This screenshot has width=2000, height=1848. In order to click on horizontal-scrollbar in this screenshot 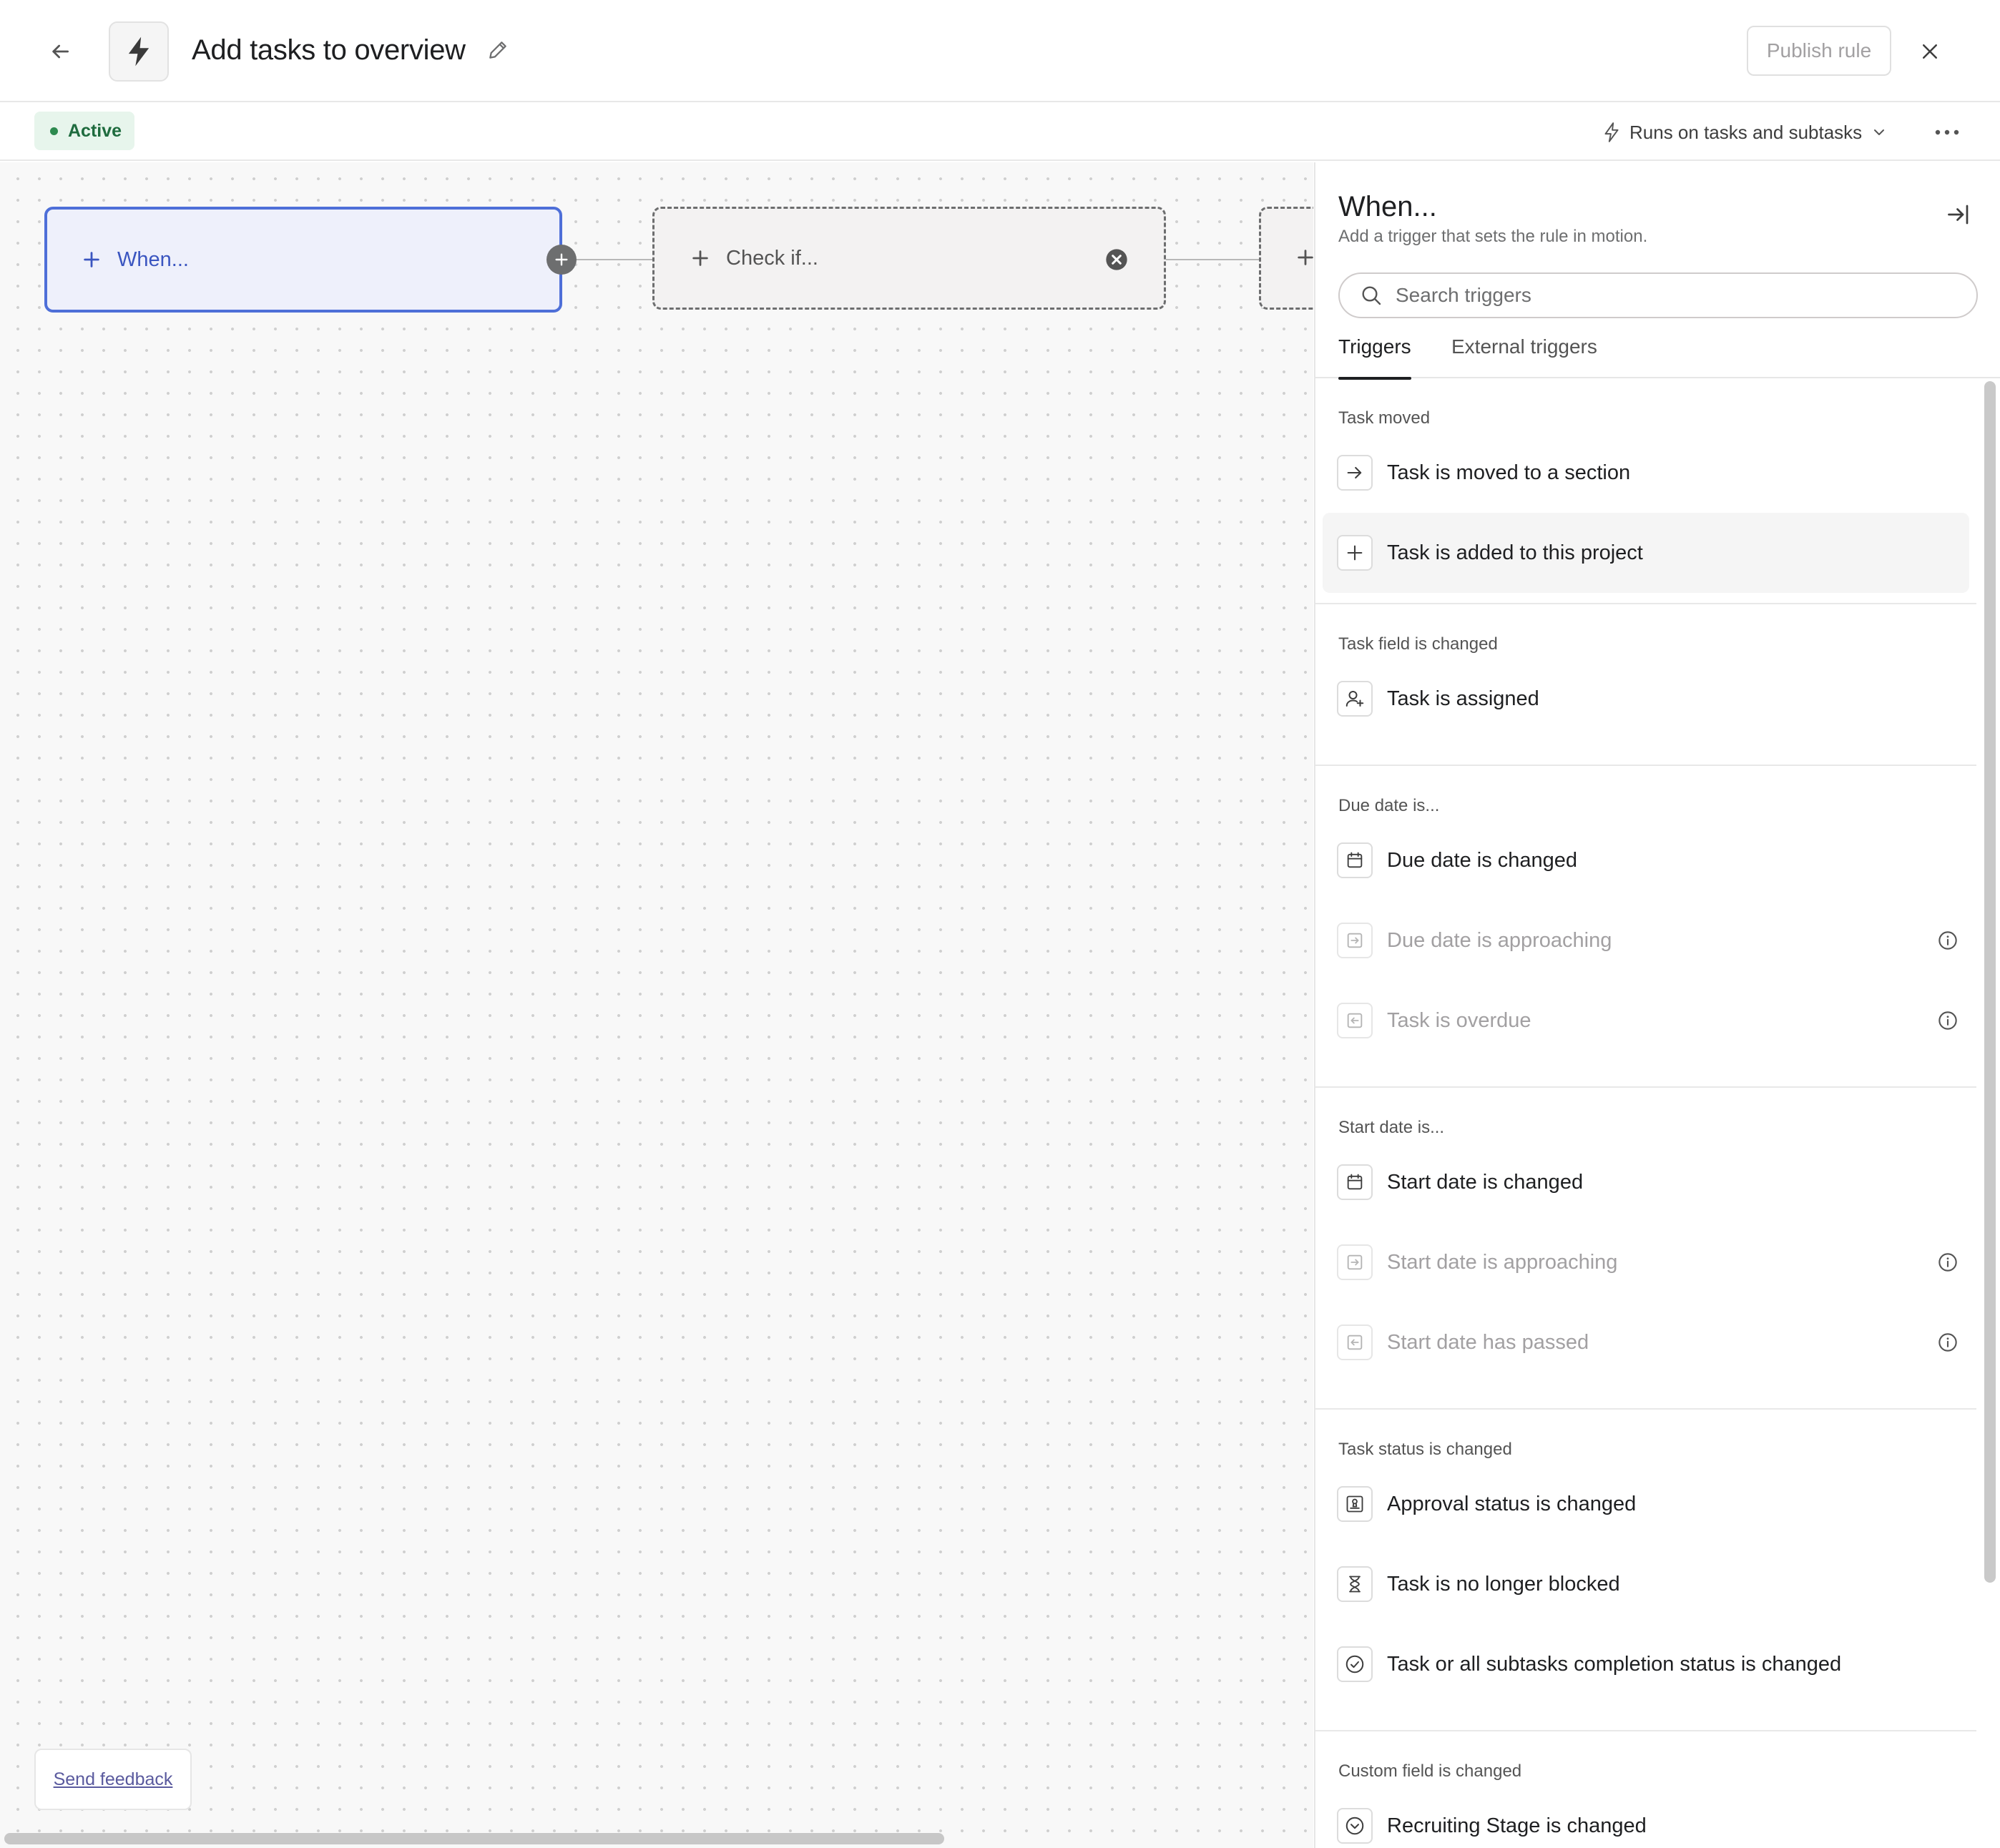, I will do `click(474, 1839)`.